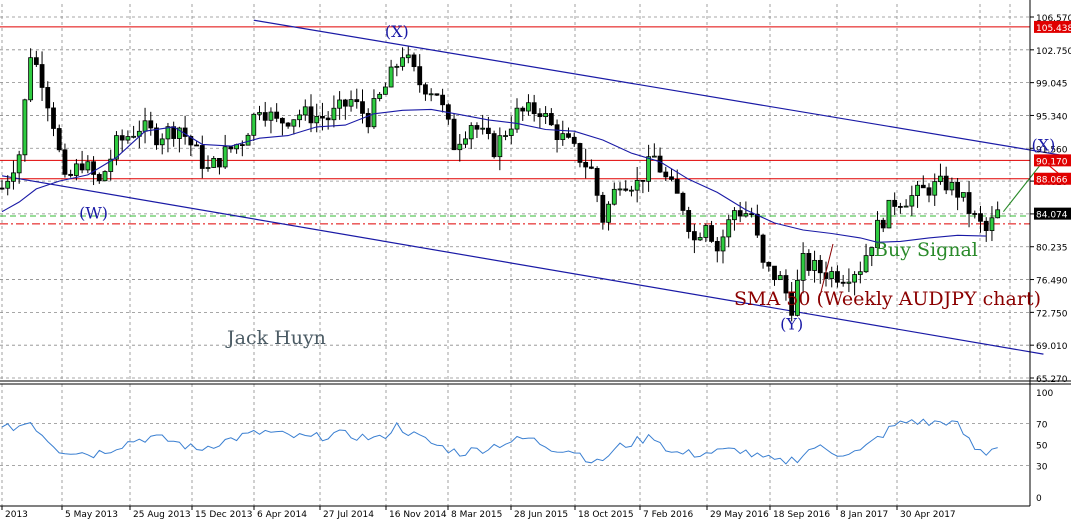 This screenshot has width=1071, height=528. Describe the element at coordinates (1052, 249) in the screenshot. I see `y-tick-label: 80.235` at that location.